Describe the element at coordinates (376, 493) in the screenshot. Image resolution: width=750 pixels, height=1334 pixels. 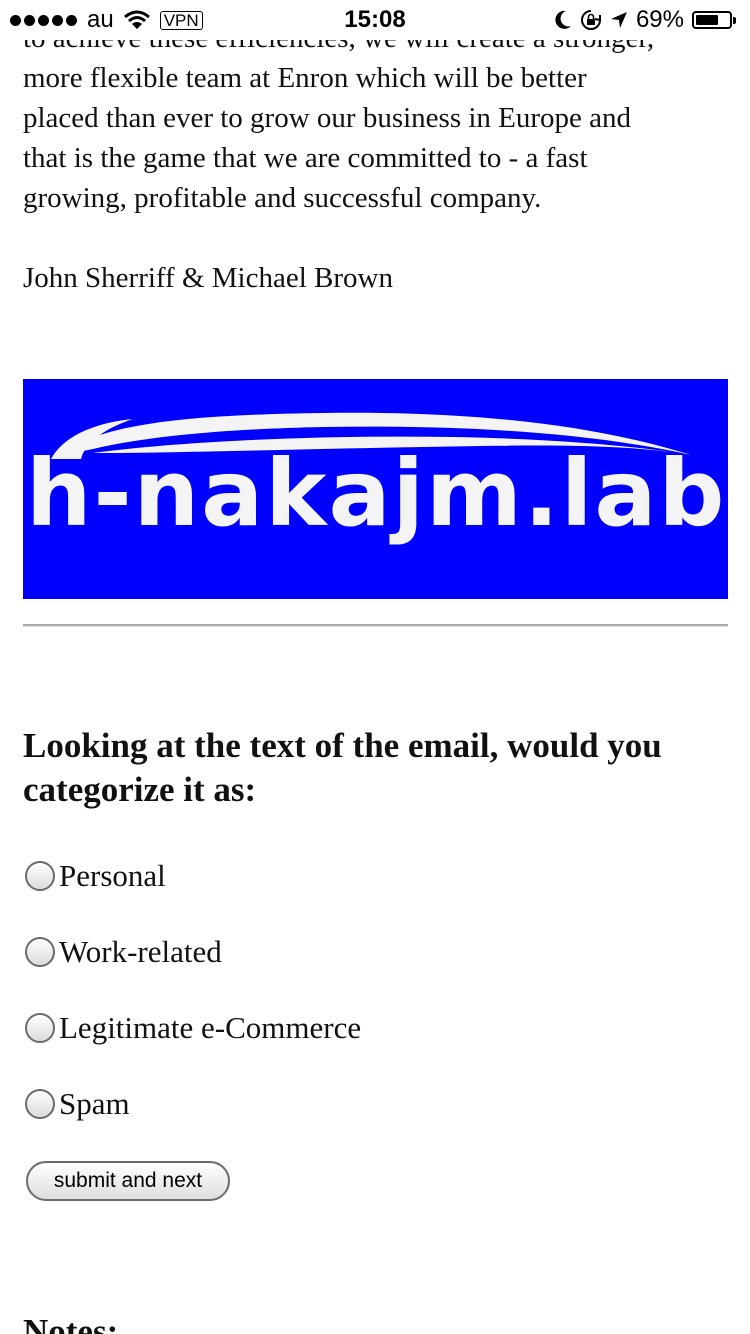
I see `logo-text: h-nakajm.lab` at that location.